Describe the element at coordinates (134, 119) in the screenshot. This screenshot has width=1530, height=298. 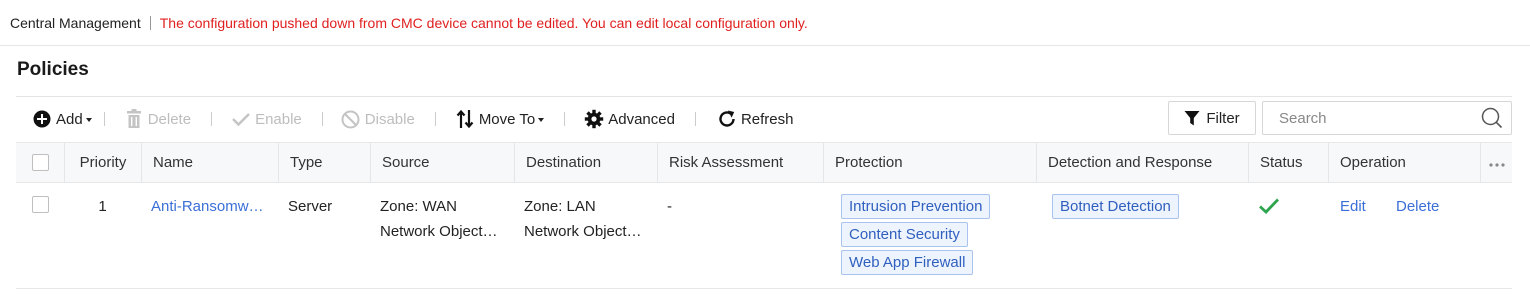
I see `trash-icon` at that location.